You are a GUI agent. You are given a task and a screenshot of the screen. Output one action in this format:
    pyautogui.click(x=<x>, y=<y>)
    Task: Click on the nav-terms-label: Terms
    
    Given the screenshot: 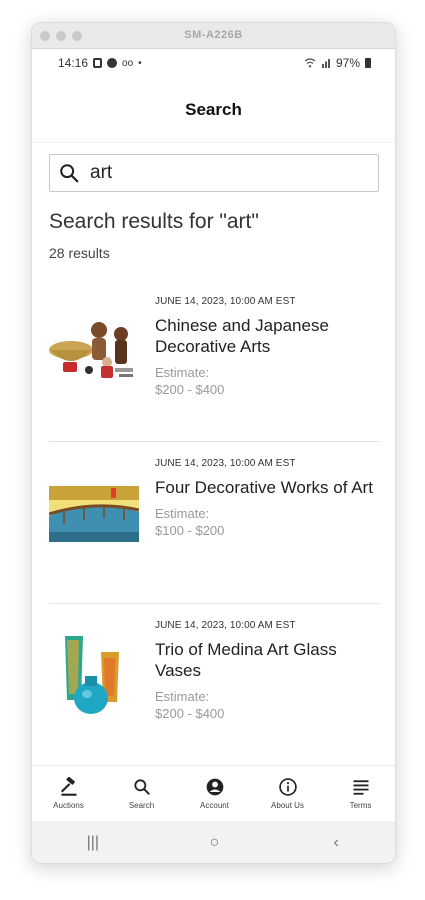 What is the action you would take?
    pyautogui.click(x=360, y=805)
    